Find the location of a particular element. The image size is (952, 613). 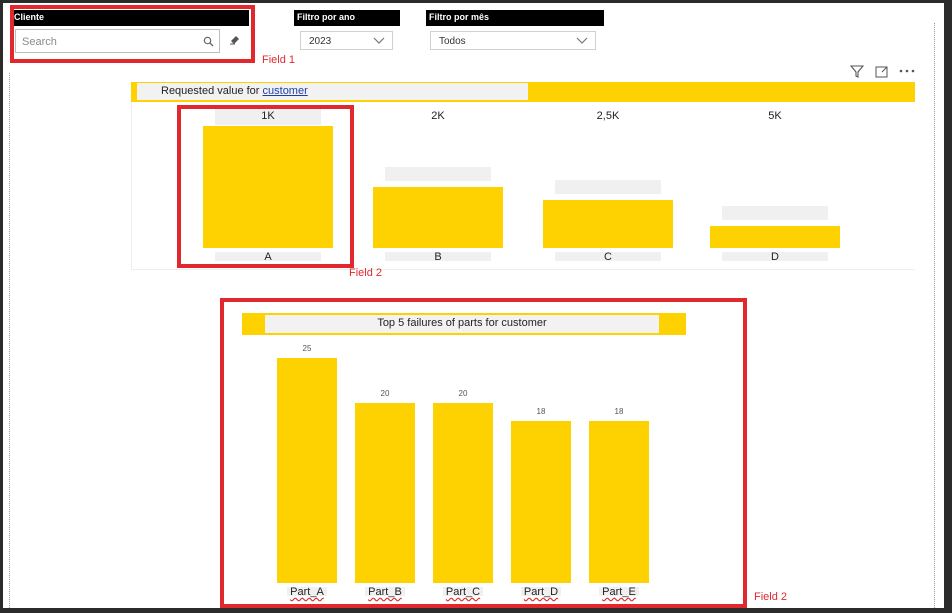

chart1-data-label: 2K is located at coordinates (438, 116).